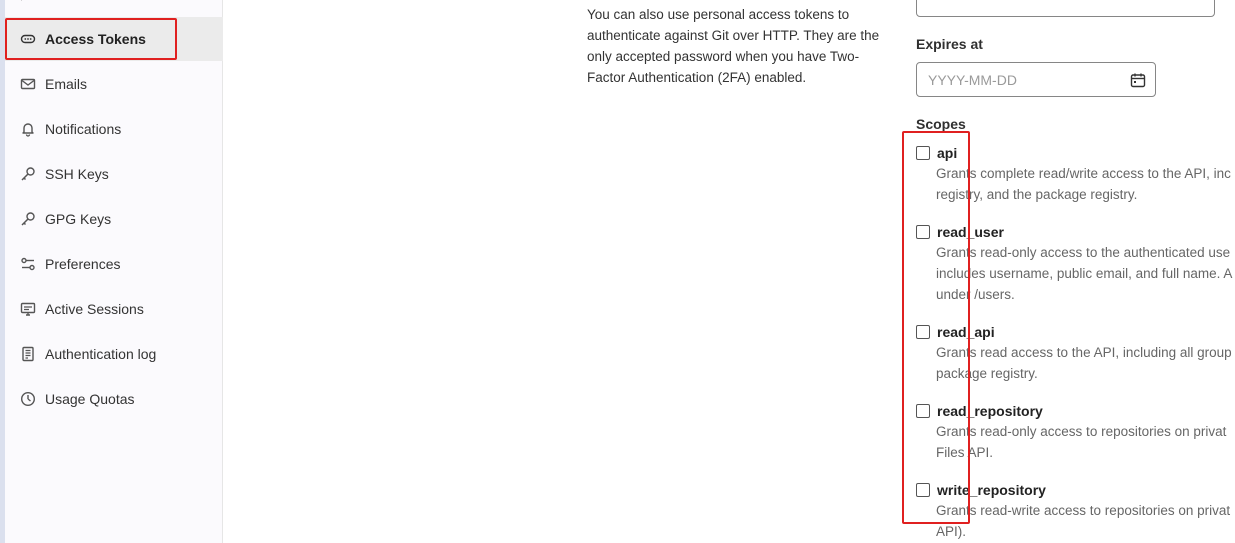 This screenshot has height=543, width=1235. What do you see at coordinates (923, 490) in the screenshot?
I see `scope-checkbox-write-repository` at bounding box center [923, 490].